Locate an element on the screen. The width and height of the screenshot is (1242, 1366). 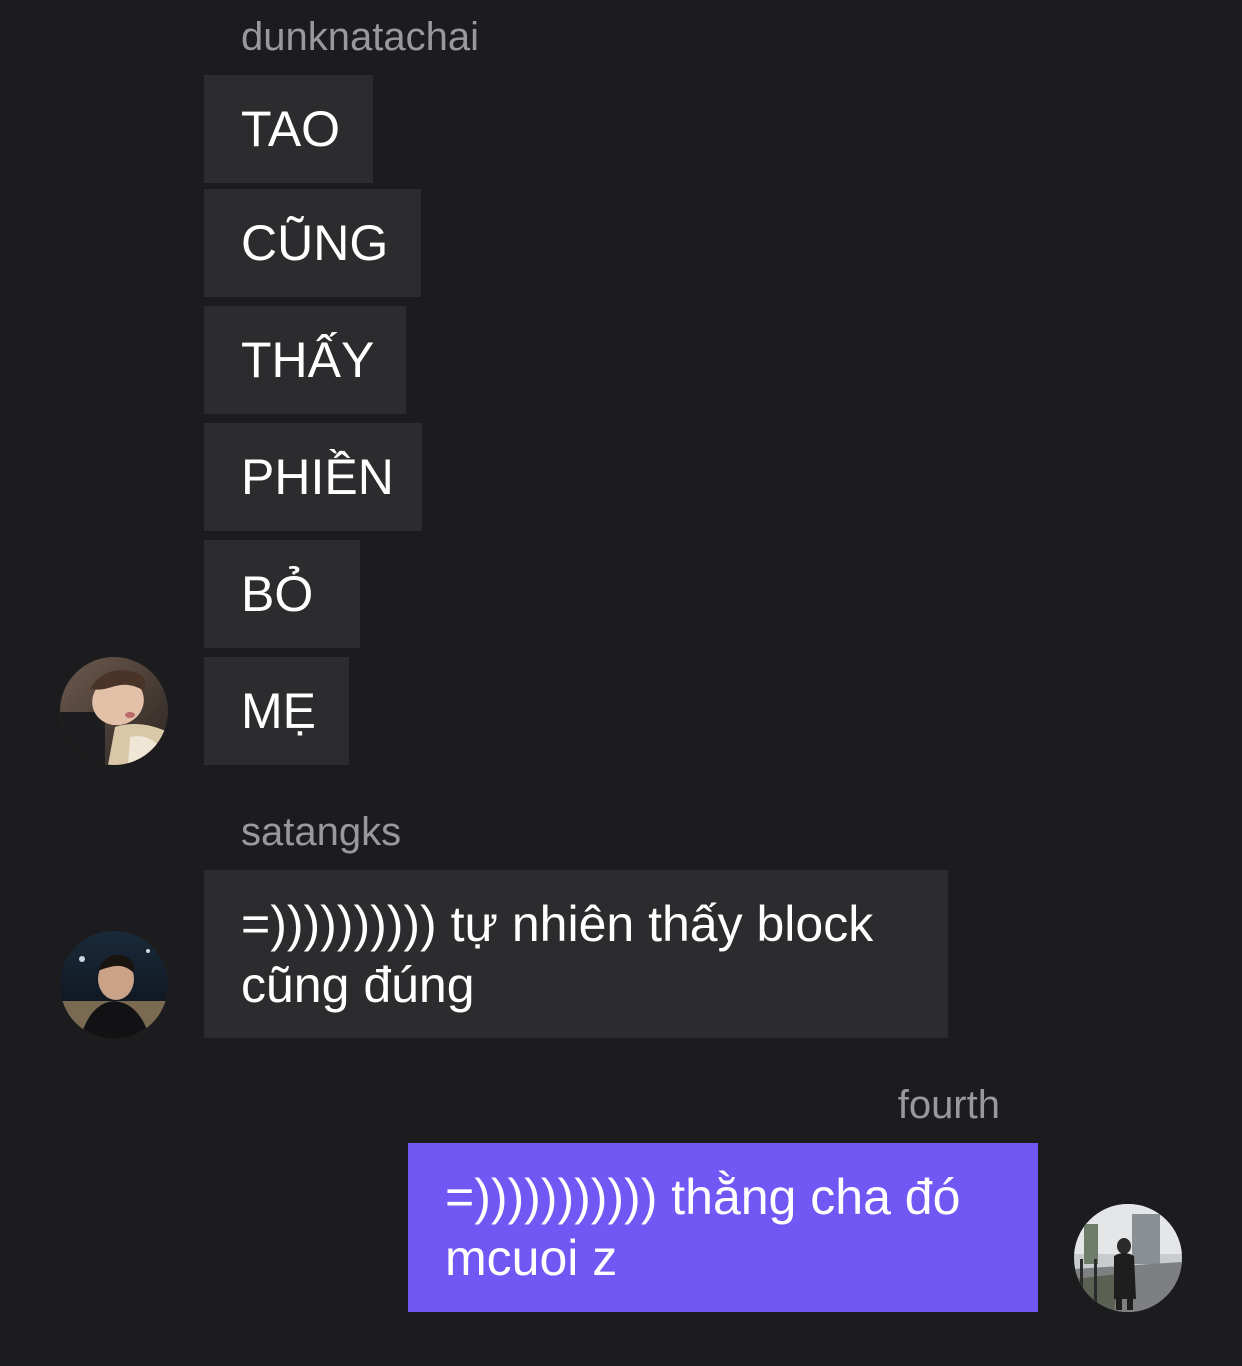
message-bubble: CŨNG is located at coordinates (312, 243).